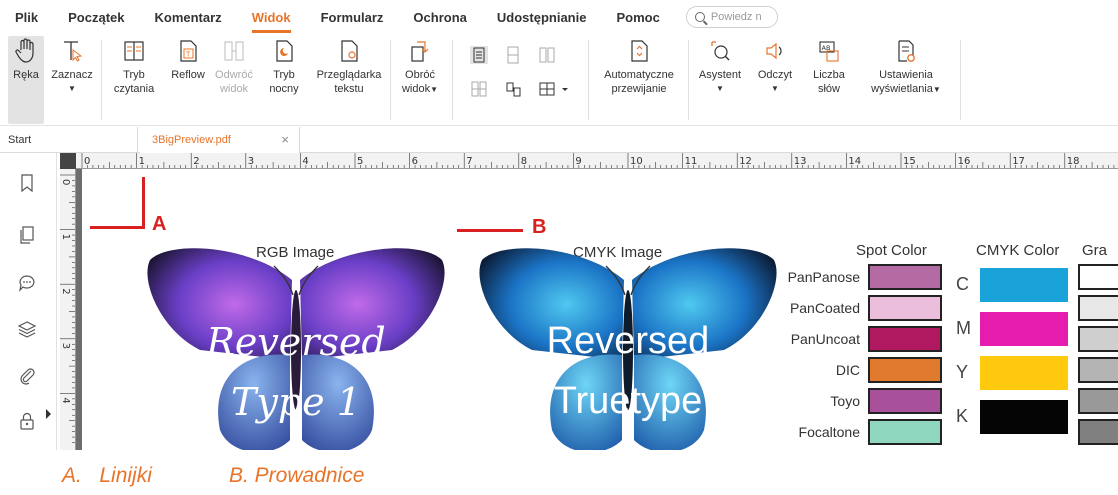 The height and width of the screenshot is (495, 1118). What do you see at coordinates (825, 339) in the screenshot?
I see `spot-color-label: PanUncoat` at bounding box center [825, 339].